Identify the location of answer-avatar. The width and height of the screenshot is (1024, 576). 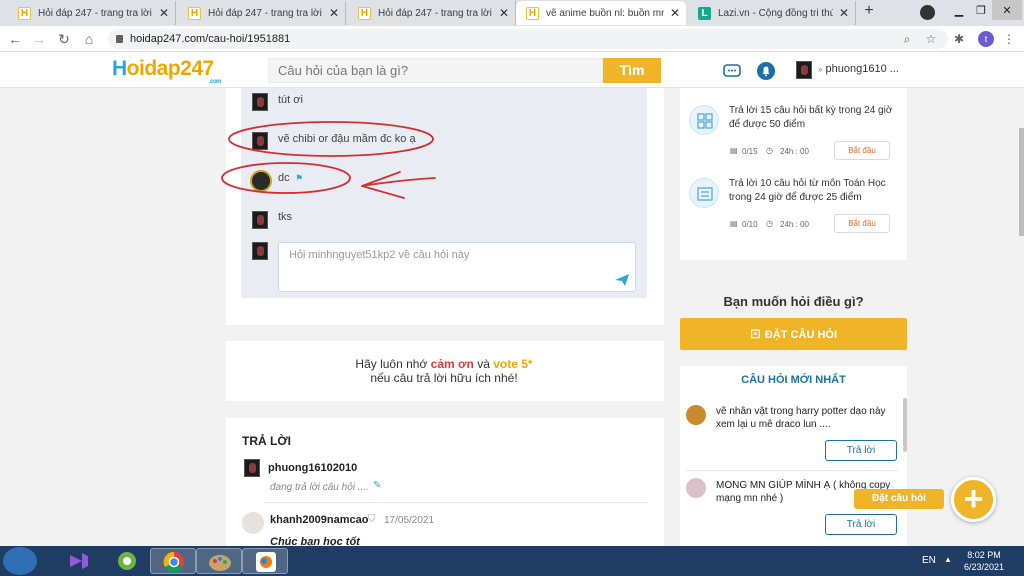
(253, 523).